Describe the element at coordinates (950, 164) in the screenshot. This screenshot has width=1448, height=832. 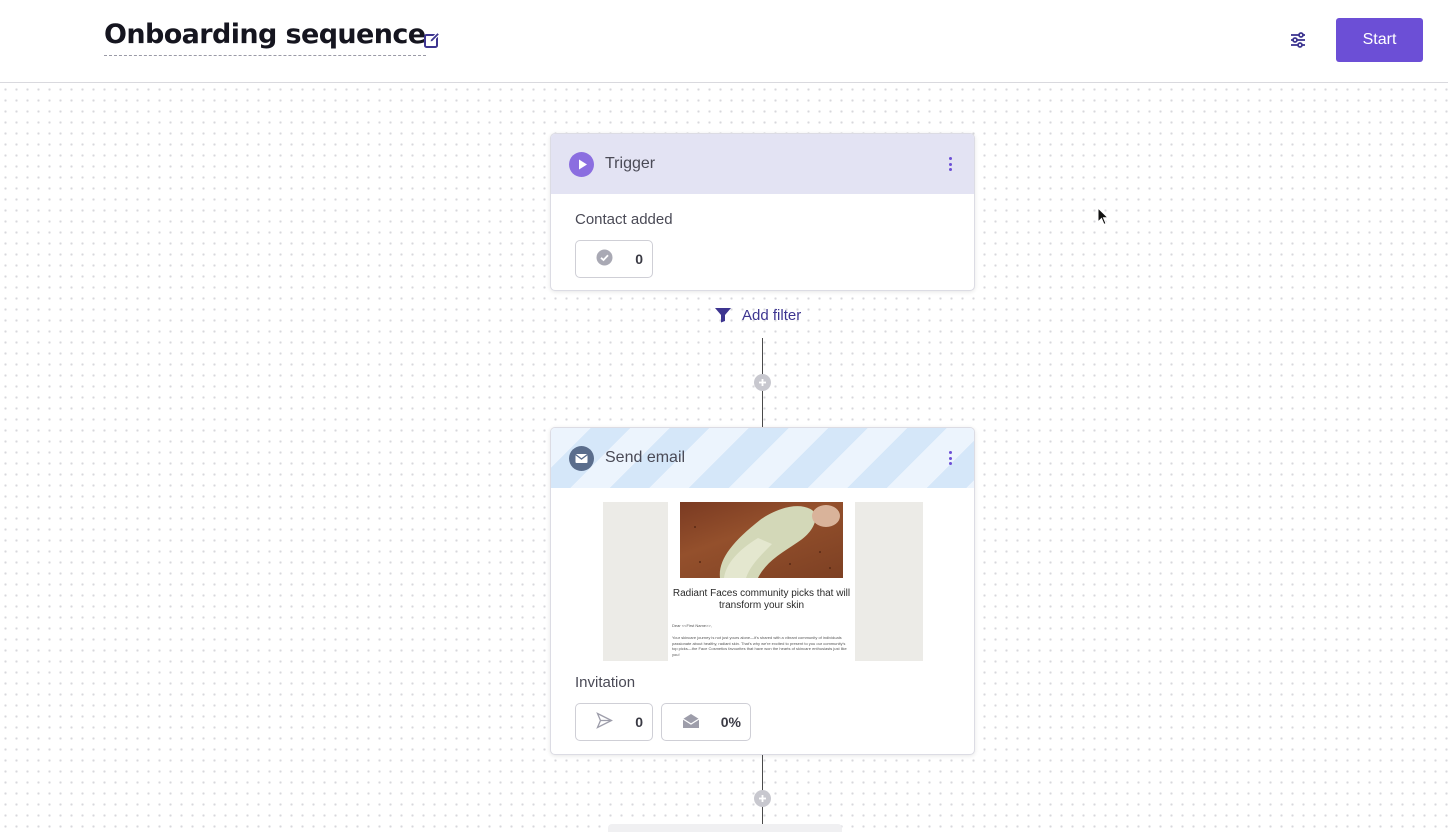
I see `trigger-node-menu-icon` at that location.